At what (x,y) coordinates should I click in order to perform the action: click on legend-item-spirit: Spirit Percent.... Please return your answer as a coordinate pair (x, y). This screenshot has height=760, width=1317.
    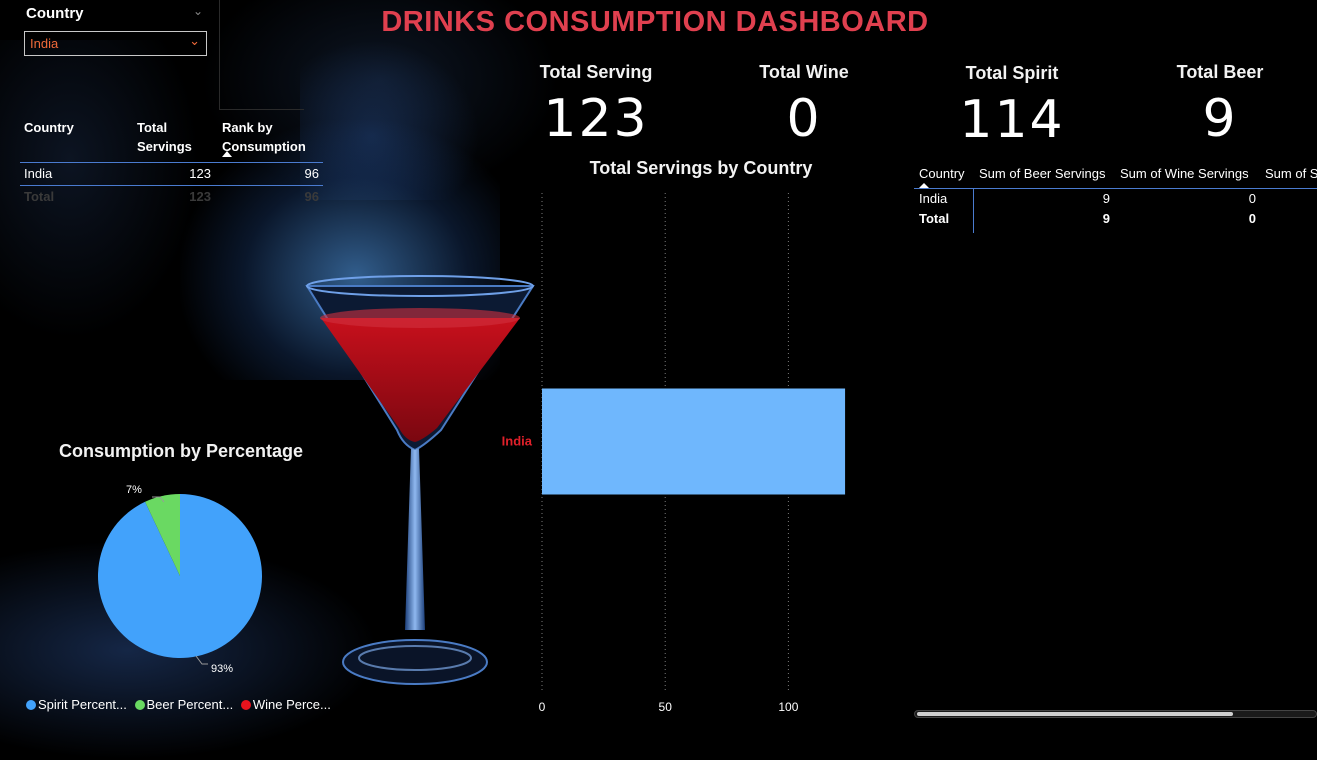
    Looking at the image, I should click on (76, 704).